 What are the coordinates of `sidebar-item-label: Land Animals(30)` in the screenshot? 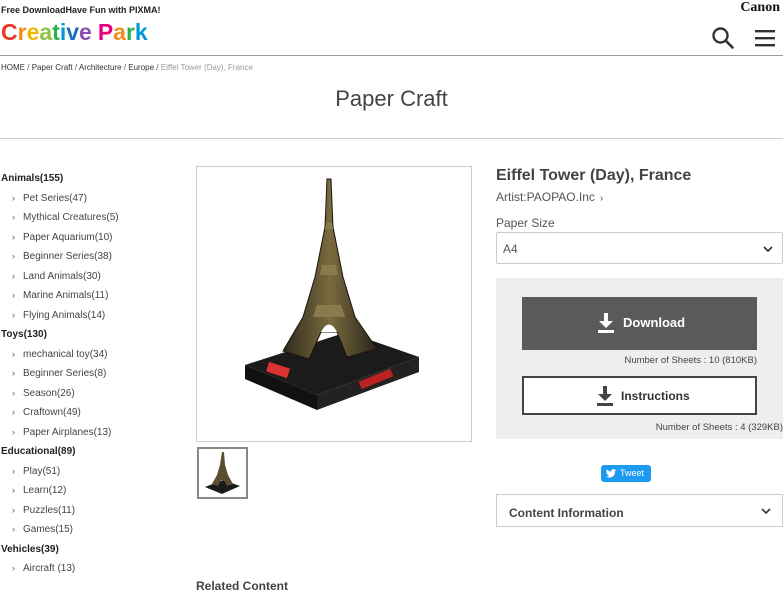 It's located at (62, 276).